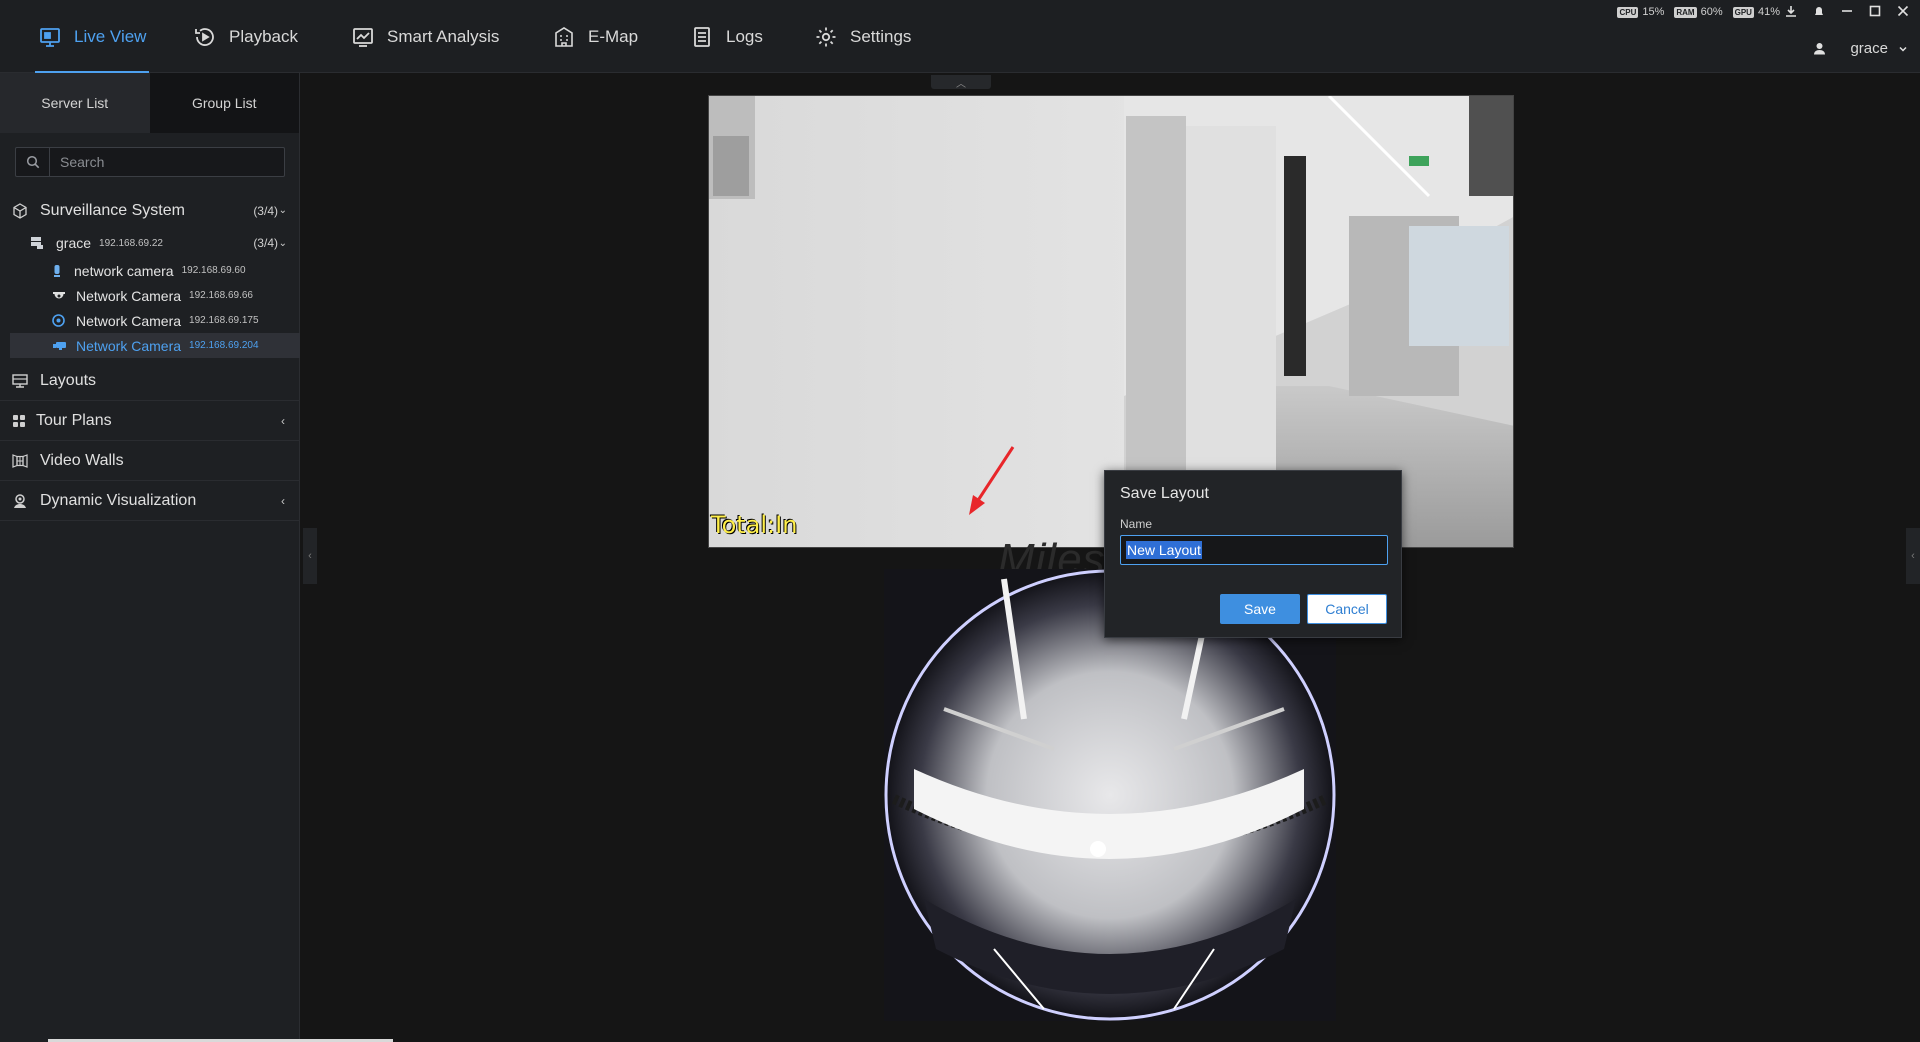  What do you see at coordinates (20, 500) in the screenshot?
I see `person-pin-icon` at bounding box center [20, 500].